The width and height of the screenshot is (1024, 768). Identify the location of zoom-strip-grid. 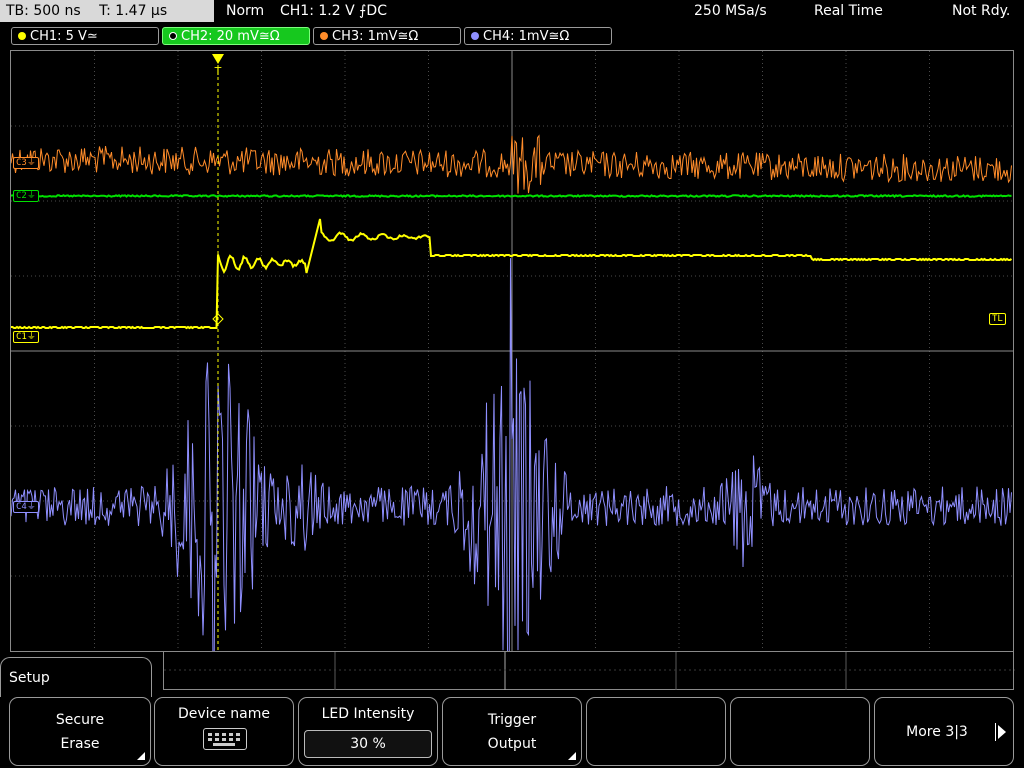
(589, 671).